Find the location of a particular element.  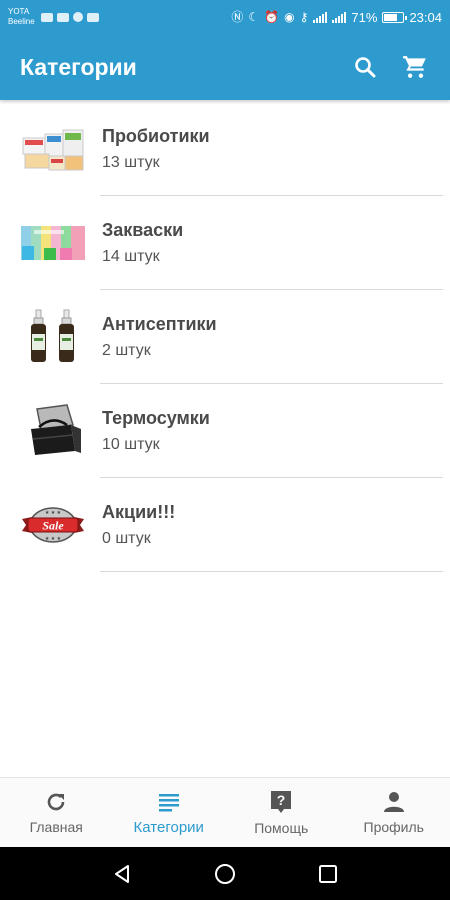

nav-item-profile: Профиль is located at coordinates (394, 812).